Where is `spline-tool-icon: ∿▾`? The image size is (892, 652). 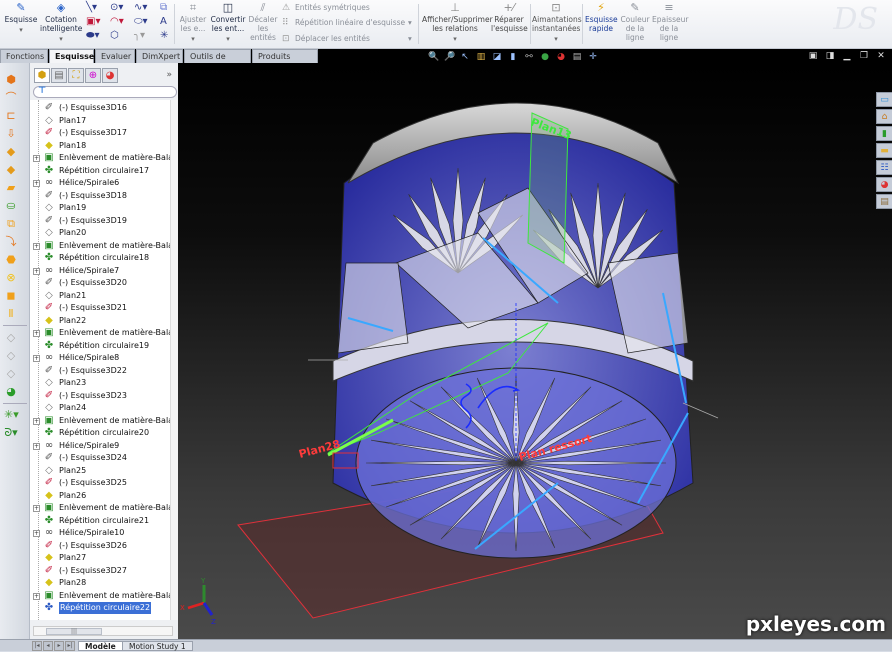
spline-tool-icon: ∿▾ is located at coordinates (140, 8).